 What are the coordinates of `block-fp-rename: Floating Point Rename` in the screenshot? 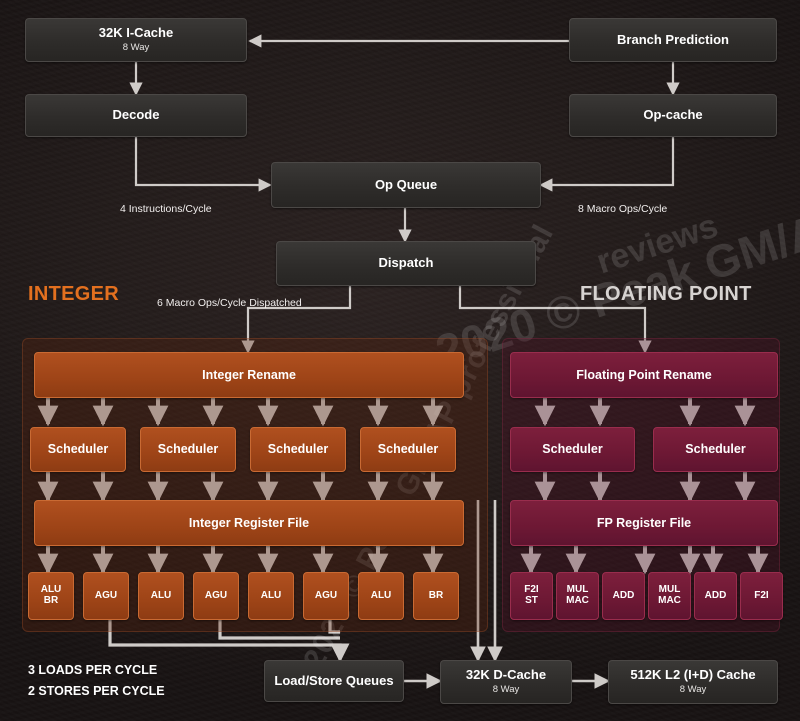 It's located at (644, 375).